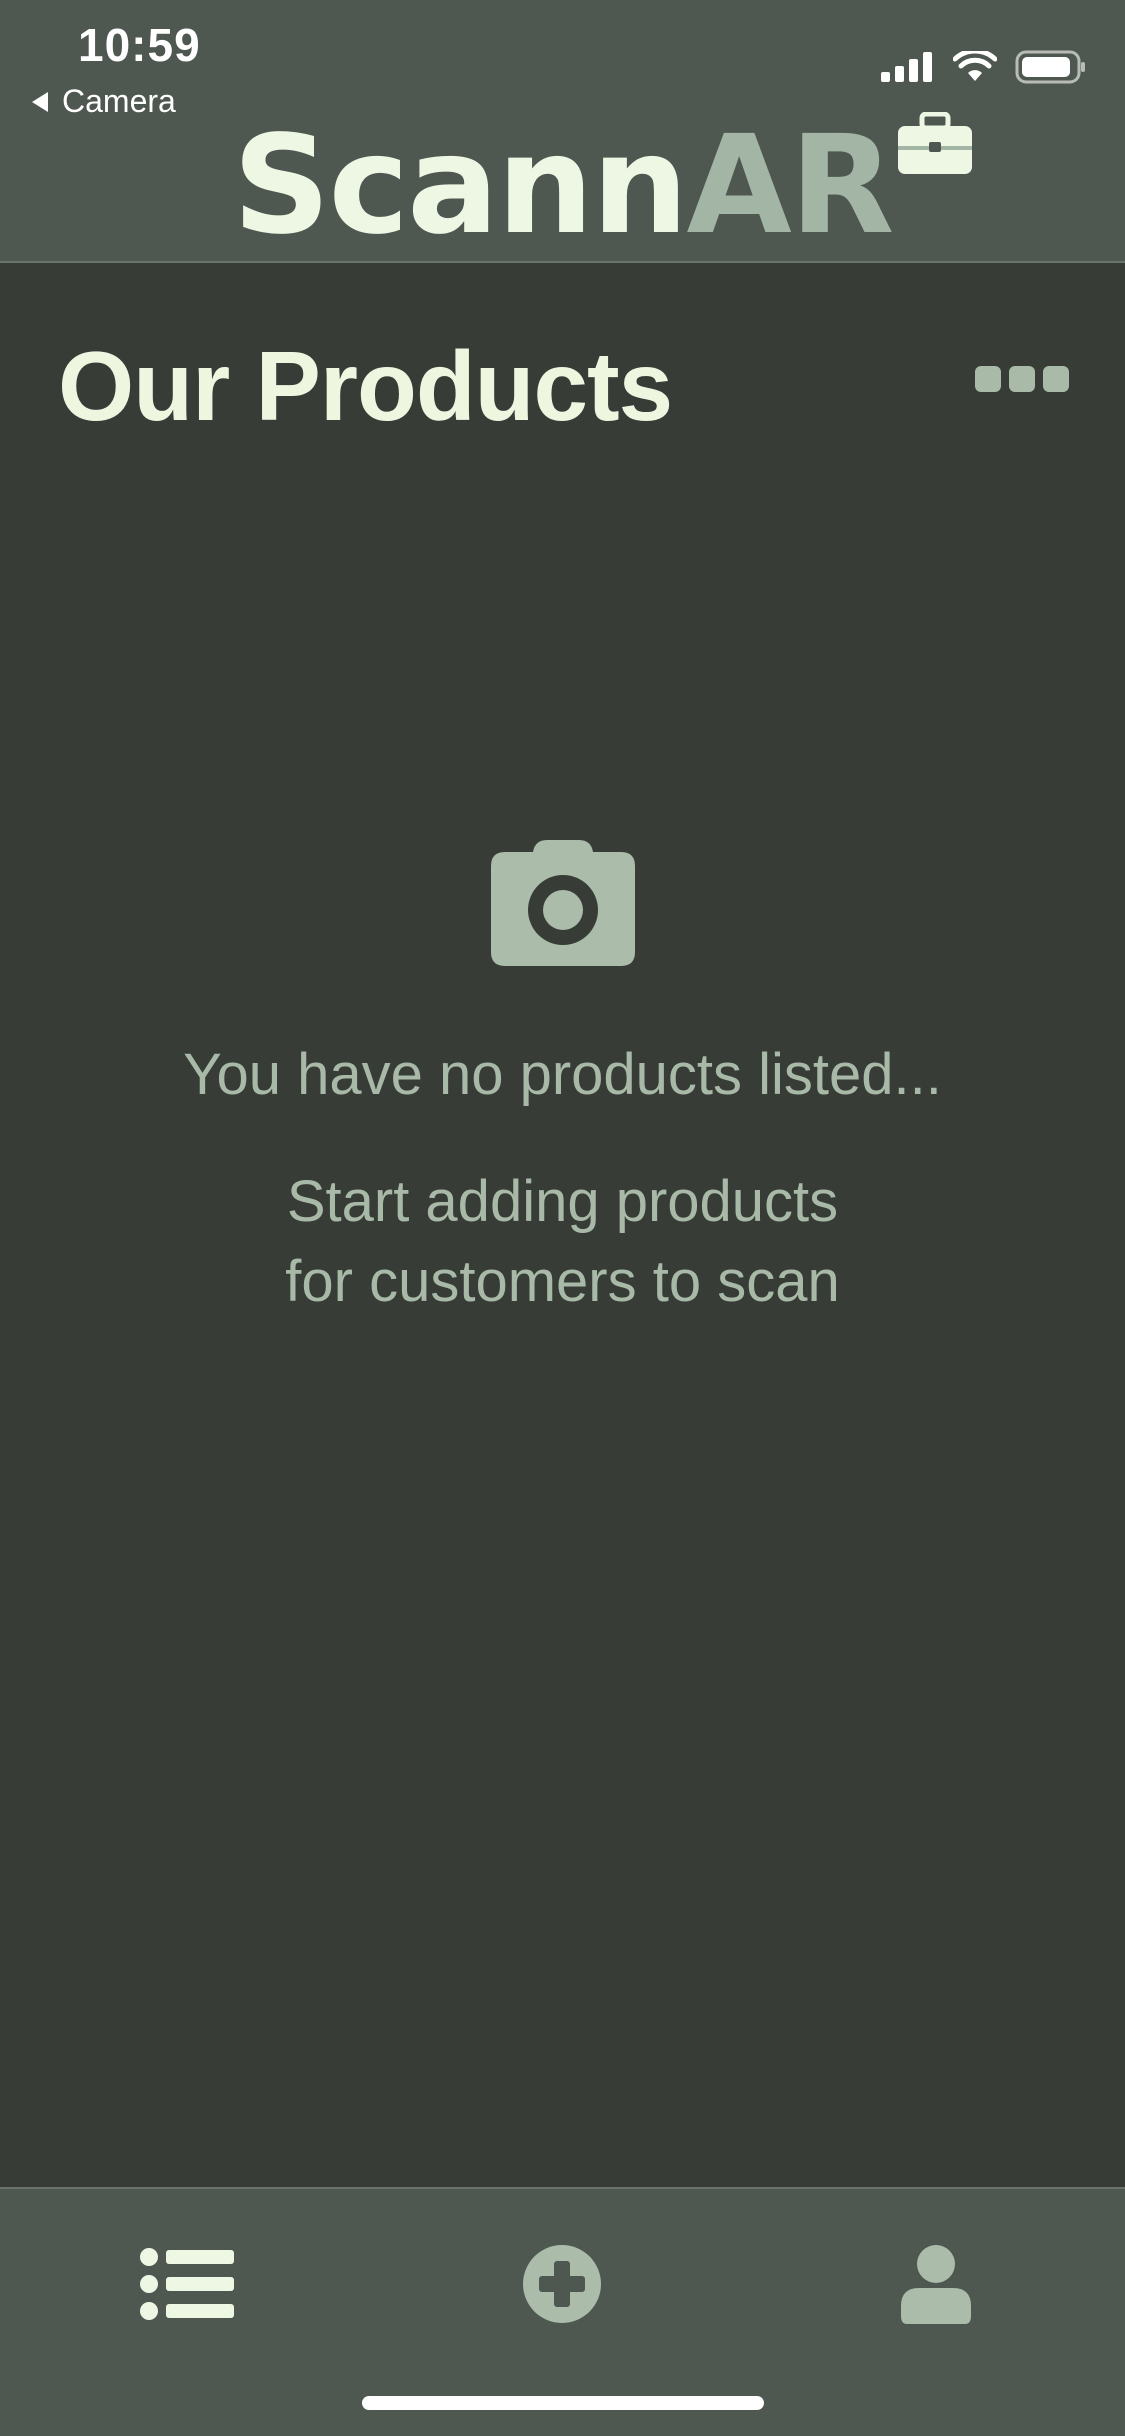  I want to click on tab-products-list, so click(188, 2284).